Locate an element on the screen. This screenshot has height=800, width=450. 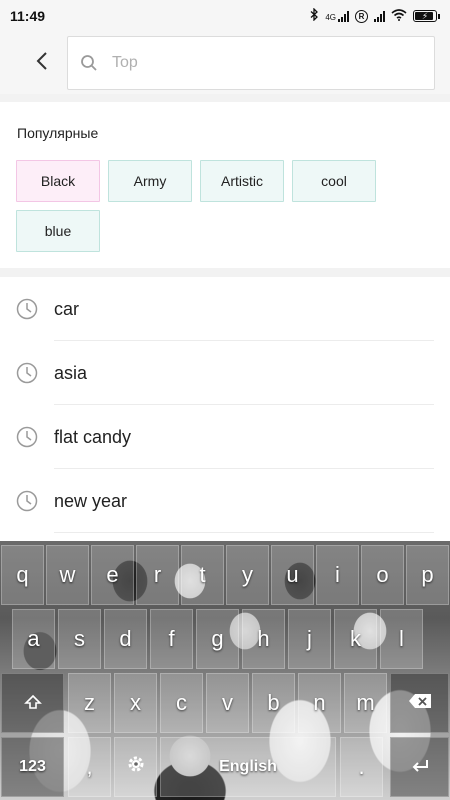
shift-key is located at coordinates (32, 703).